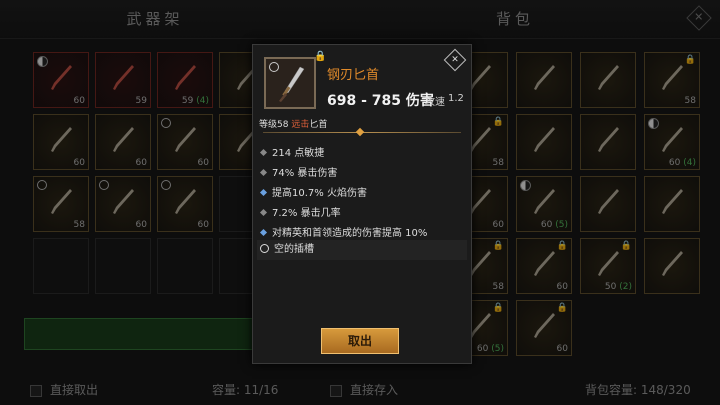 This screenshot has height=405, width=720. Describe the element at coordinates (353, 75) in the screenshot. I see `item-name: 钢刃匕首` at that location.